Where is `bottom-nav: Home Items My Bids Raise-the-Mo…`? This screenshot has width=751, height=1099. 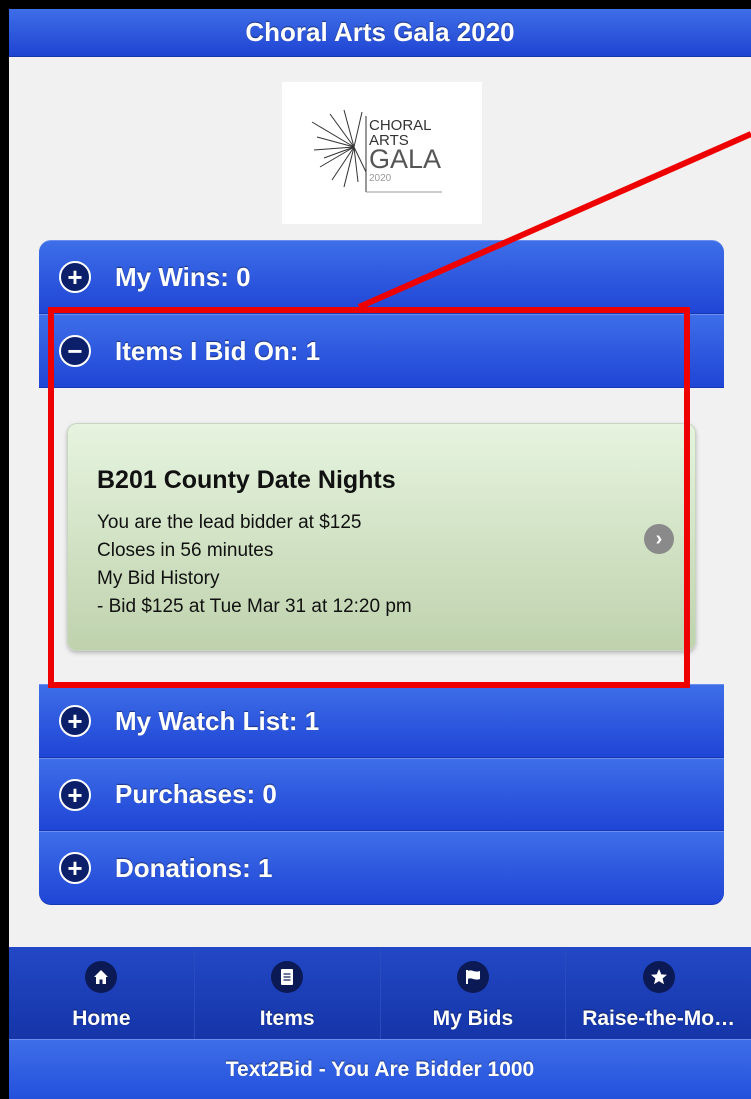
bottom-nav: Home Items My Bids Raise-the-Mo… is located at coordinates (380, 993).